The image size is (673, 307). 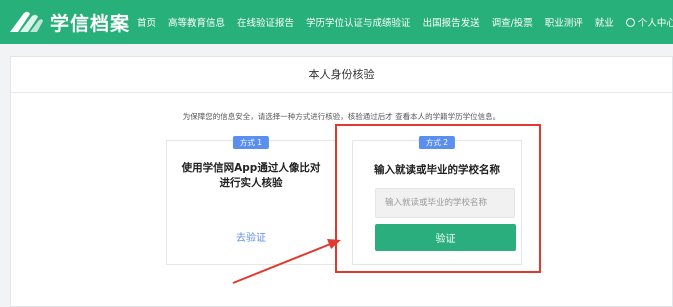 What do you see at coordinates (445, 237) in the screenshot?
I see `verify-button: 验证` at bounding box center [445, 237].